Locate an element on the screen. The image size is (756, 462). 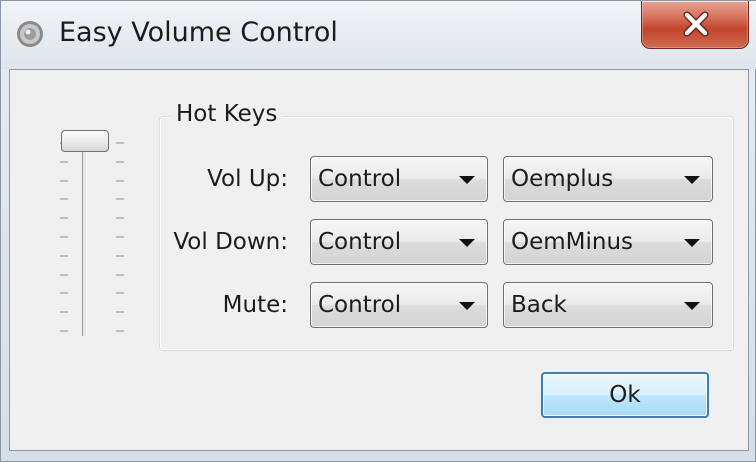
vol-up-modifier-select: Control is located at coordinates (399, 179).